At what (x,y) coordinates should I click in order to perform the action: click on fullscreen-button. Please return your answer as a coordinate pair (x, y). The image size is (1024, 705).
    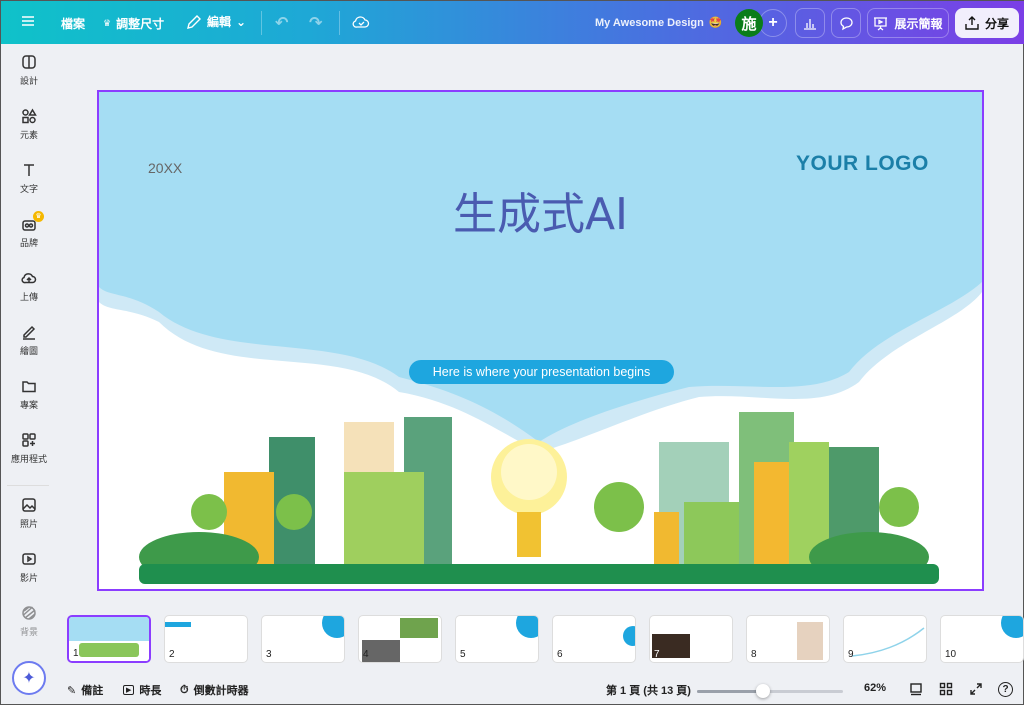
    Looking at the image, I should click on (976, 689).